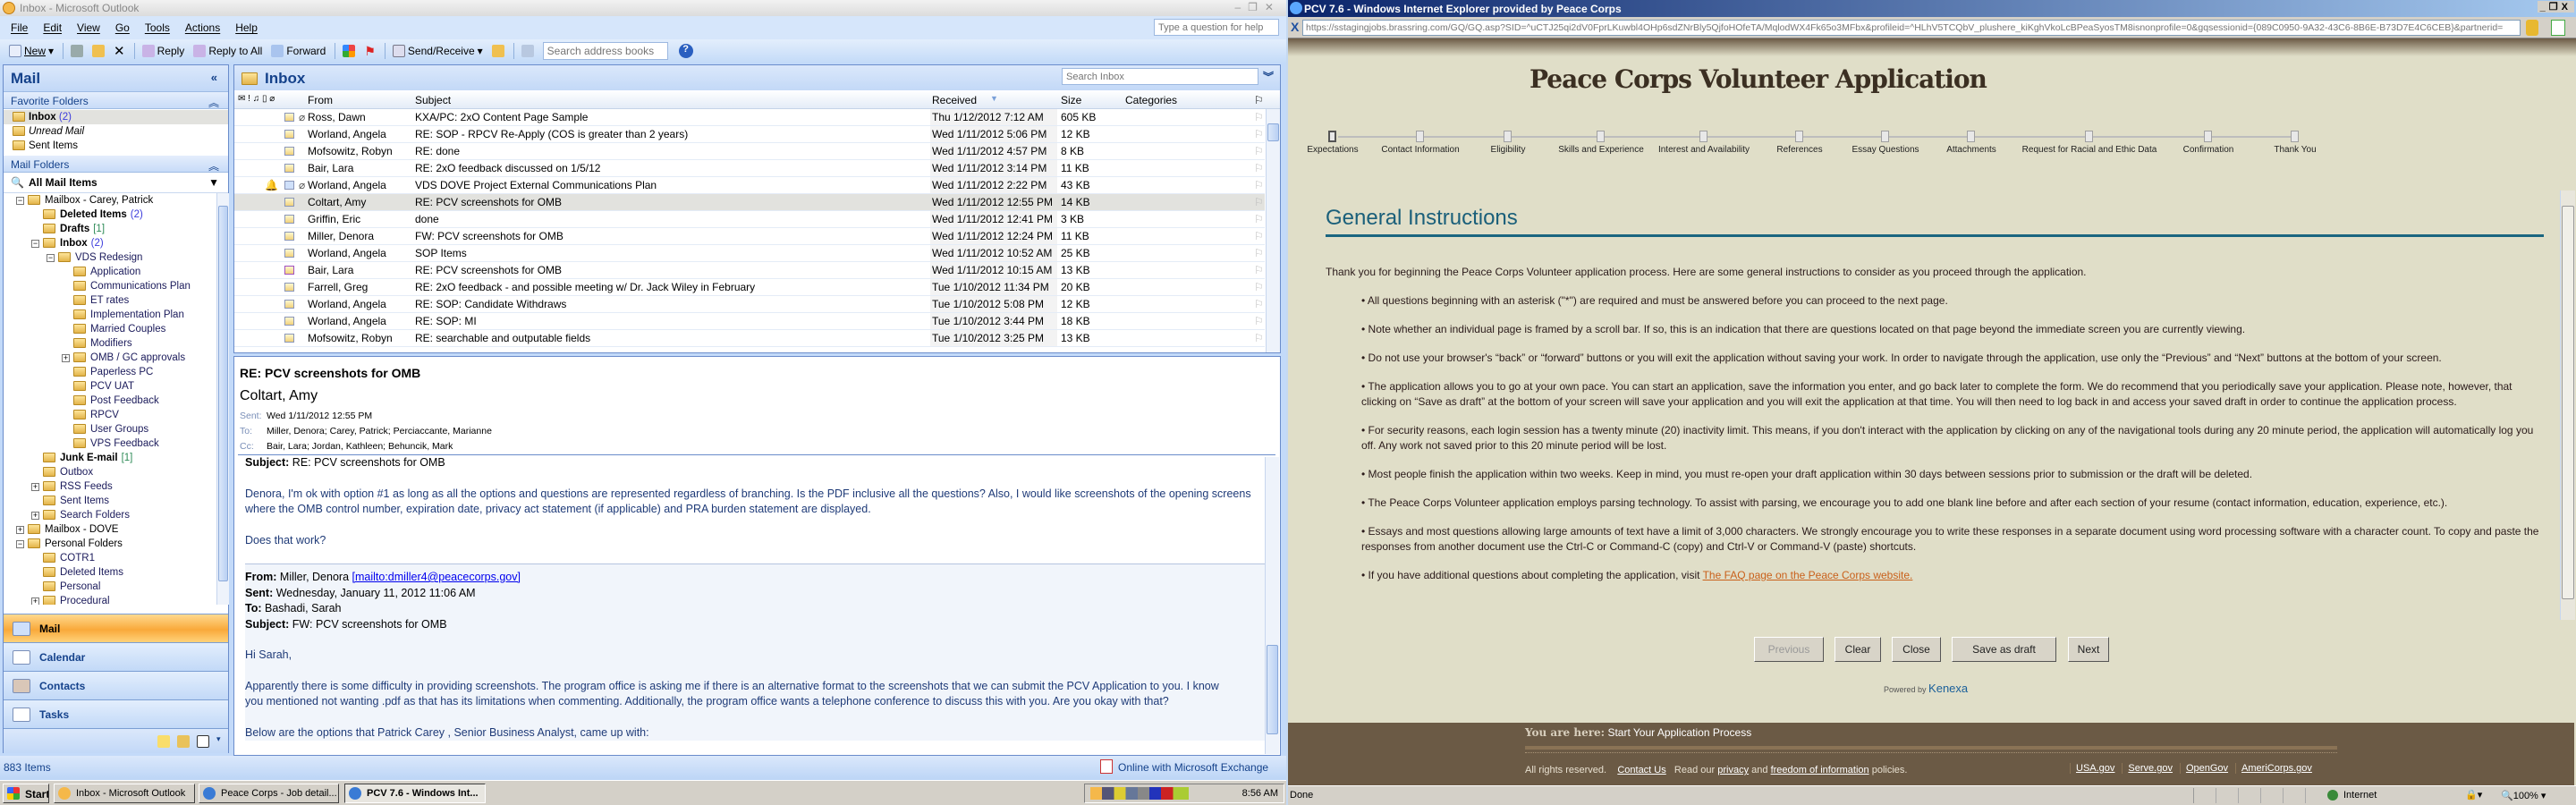 This screenshot has width=2576, height=805. I want to click on find-button, so click(497, 51).